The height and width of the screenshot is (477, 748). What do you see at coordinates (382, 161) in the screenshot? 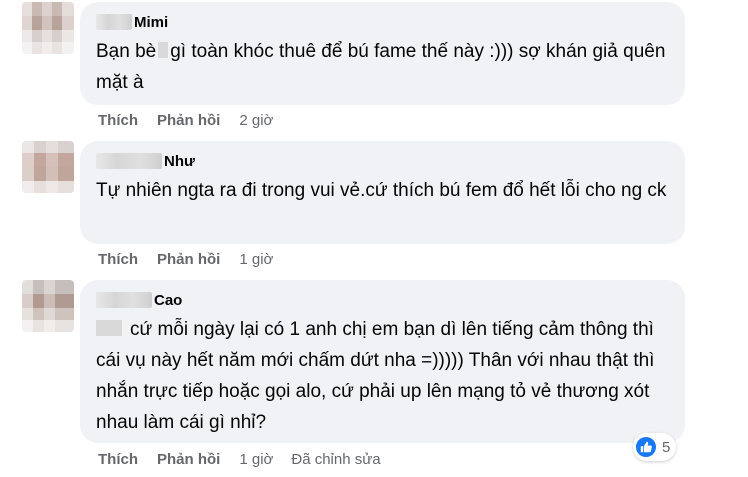
I see `author-row: Như` at bounding box center [382, 161].